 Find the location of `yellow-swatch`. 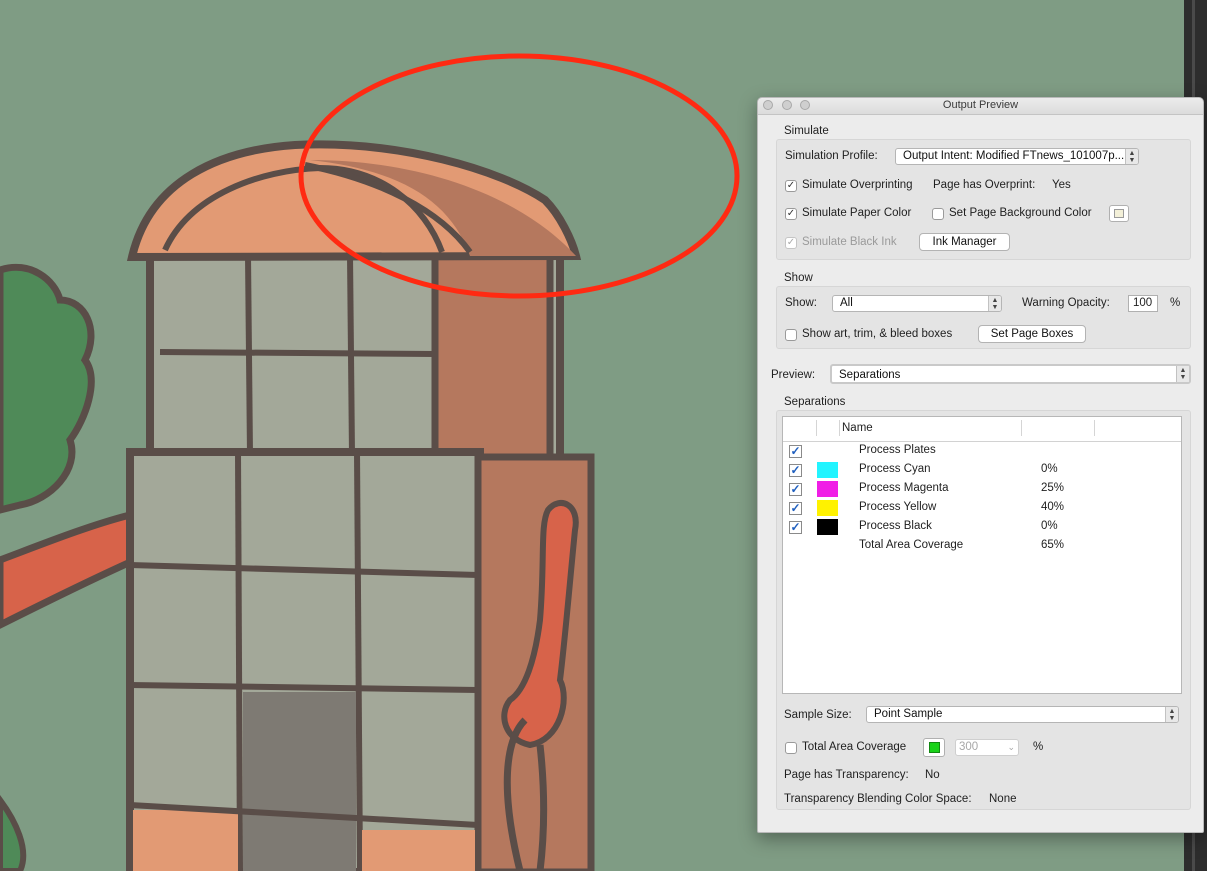

yellow-swatch is located at coordinates (827, 508).